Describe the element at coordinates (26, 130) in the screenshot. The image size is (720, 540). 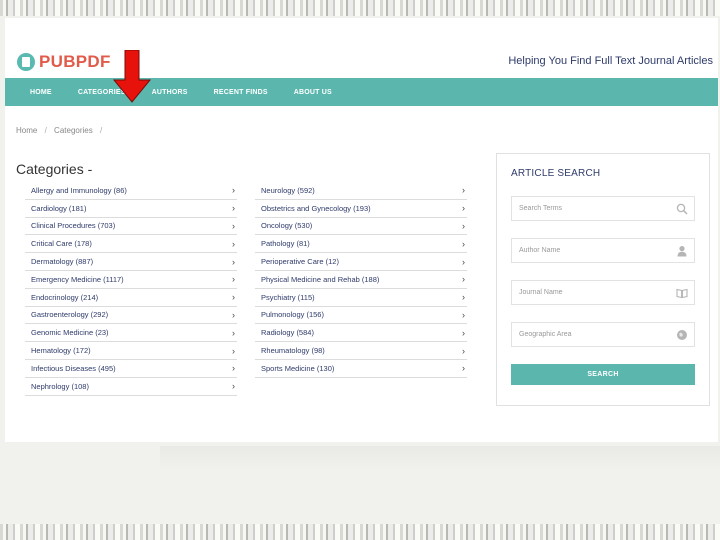
I see `breadcrumb-home: Home` at that location.